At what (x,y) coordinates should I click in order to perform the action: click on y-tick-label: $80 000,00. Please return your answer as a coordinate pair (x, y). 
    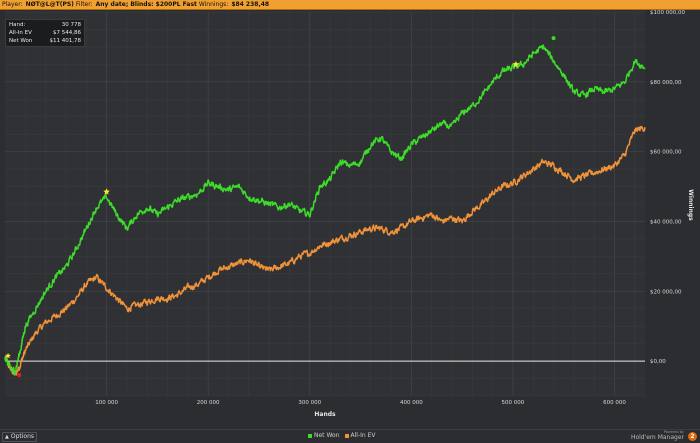
    Looking at the image, I should click on (666, 83).